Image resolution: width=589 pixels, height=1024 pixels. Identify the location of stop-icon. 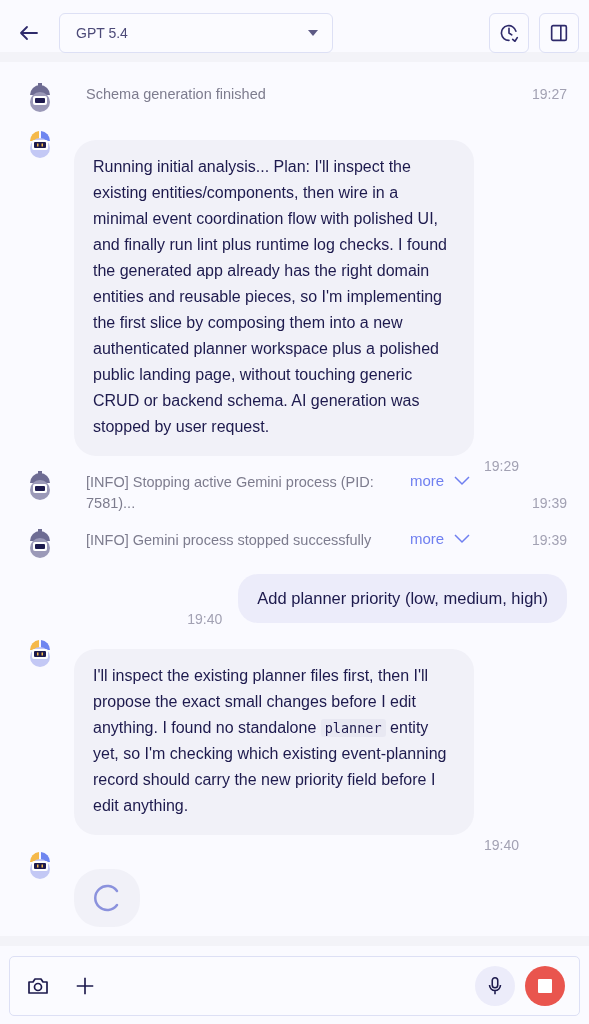
(545, 986).